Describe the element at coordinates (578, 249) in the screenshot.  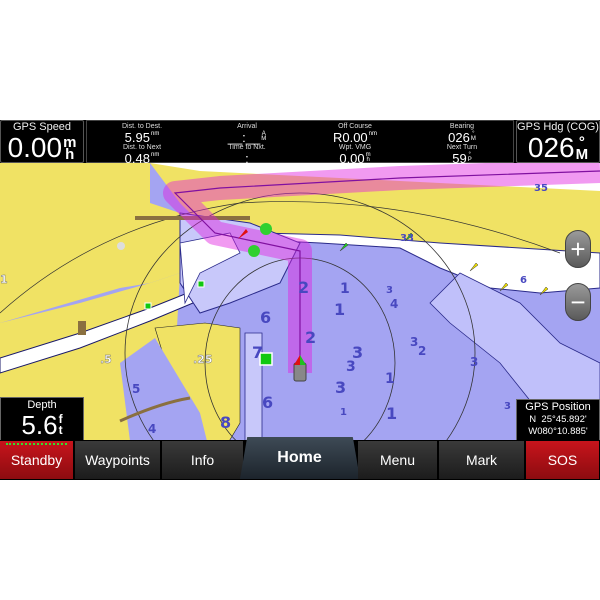
I see `zoom-in-button: +` at that location.